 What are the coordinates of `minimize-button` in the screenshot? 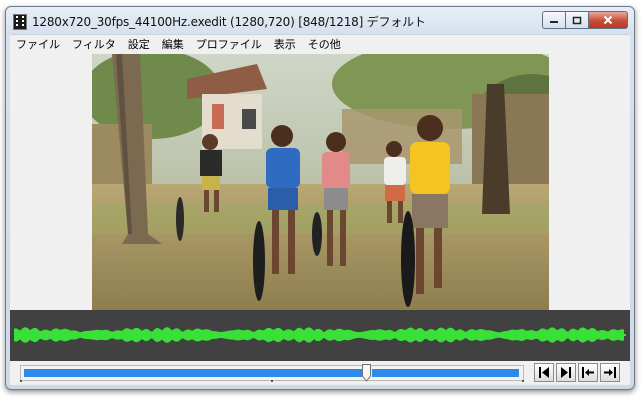 It's located at (554, 20).